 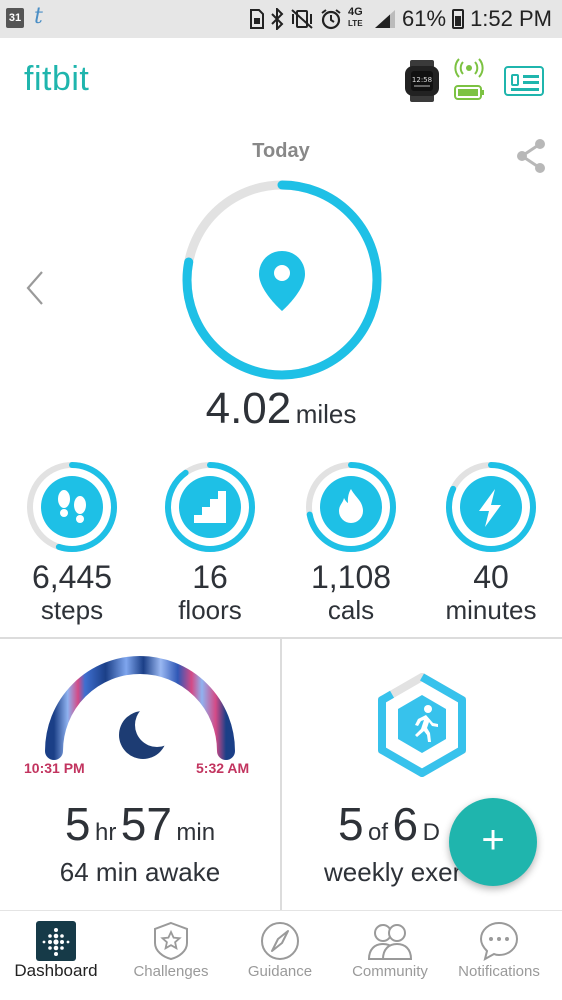 I want to click on exercise-of: of, so click(x=378, y=832).